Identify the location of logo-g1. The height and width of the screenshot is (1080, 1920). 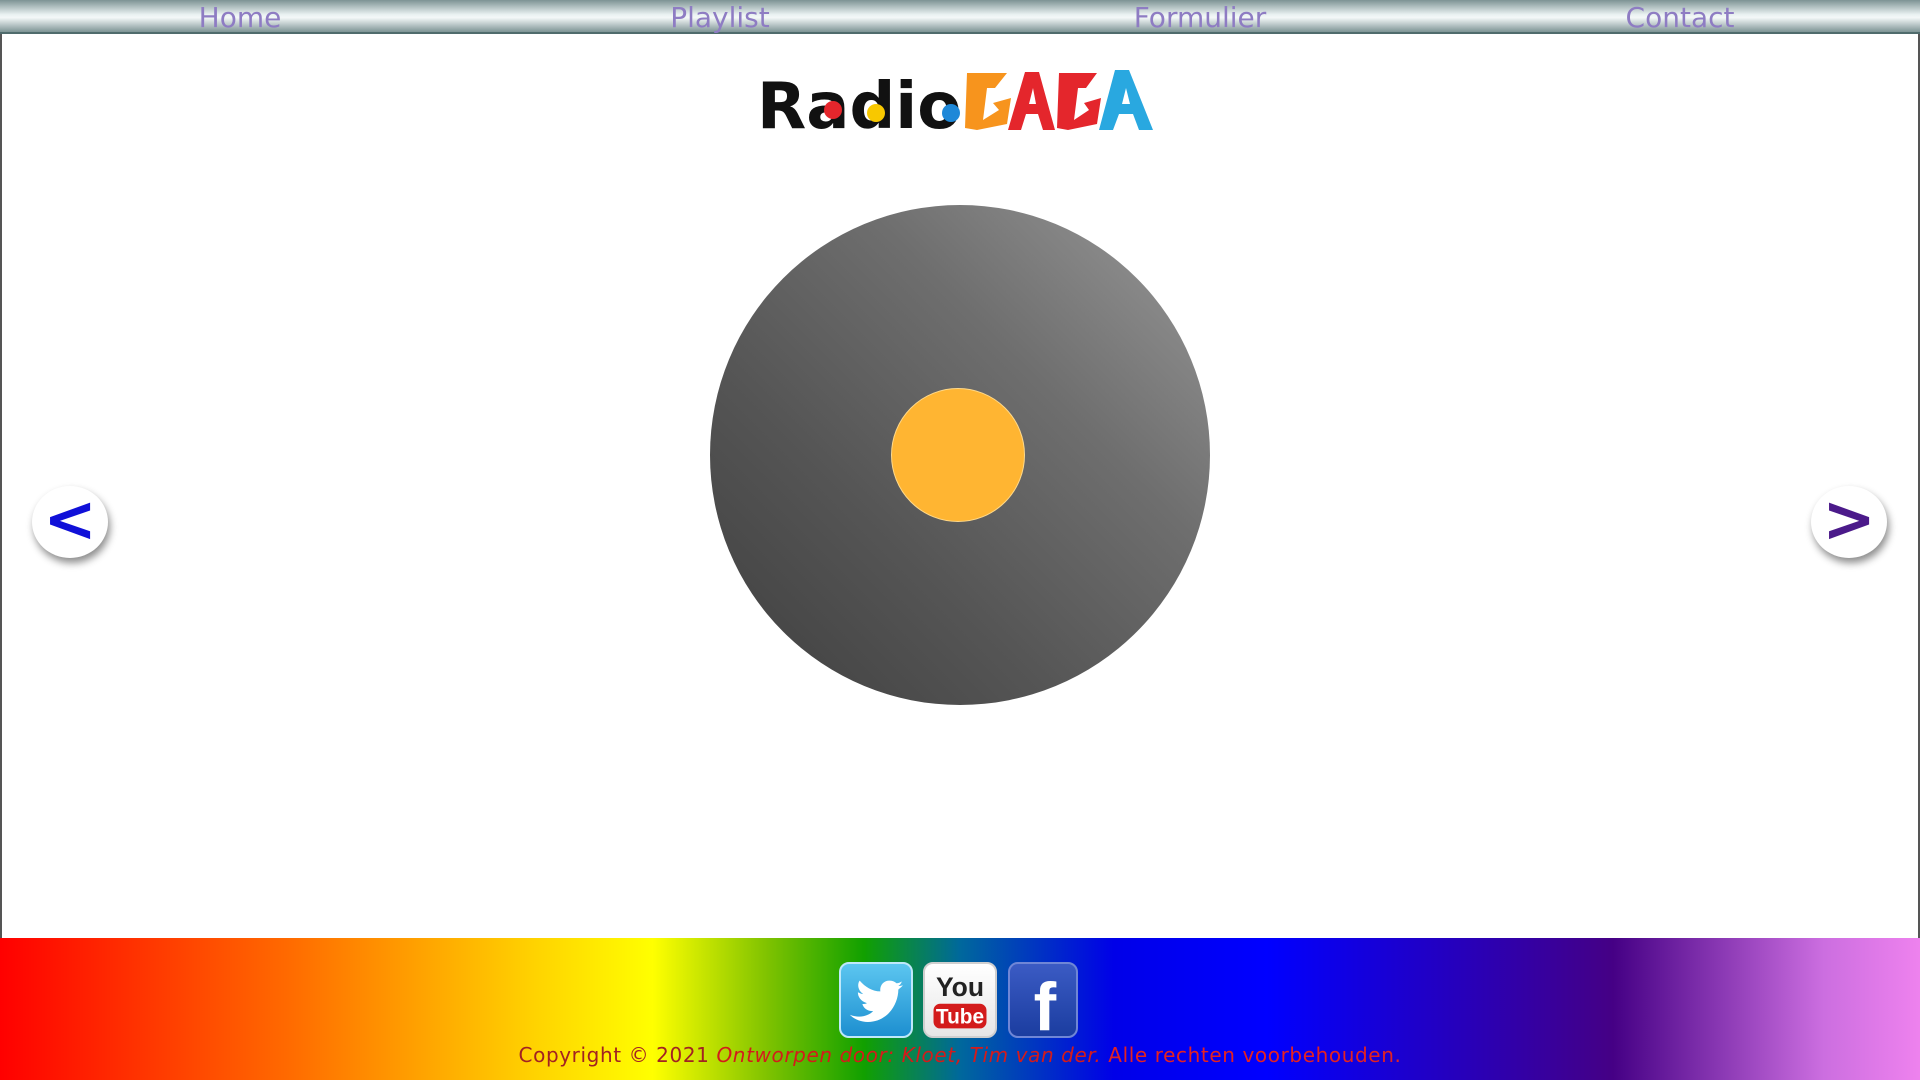
(988, 101).